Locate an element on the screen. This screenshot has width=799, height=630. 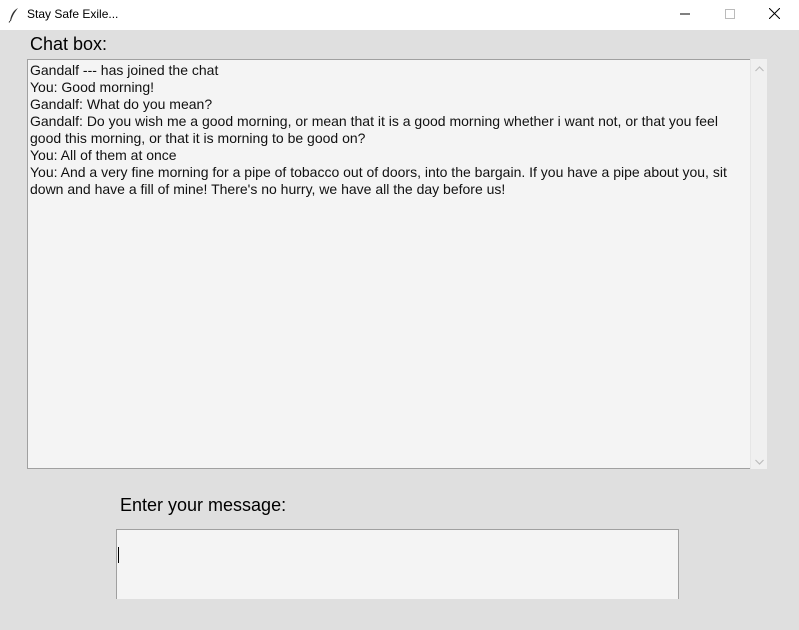
close-button is located at coordinates (774, 15).